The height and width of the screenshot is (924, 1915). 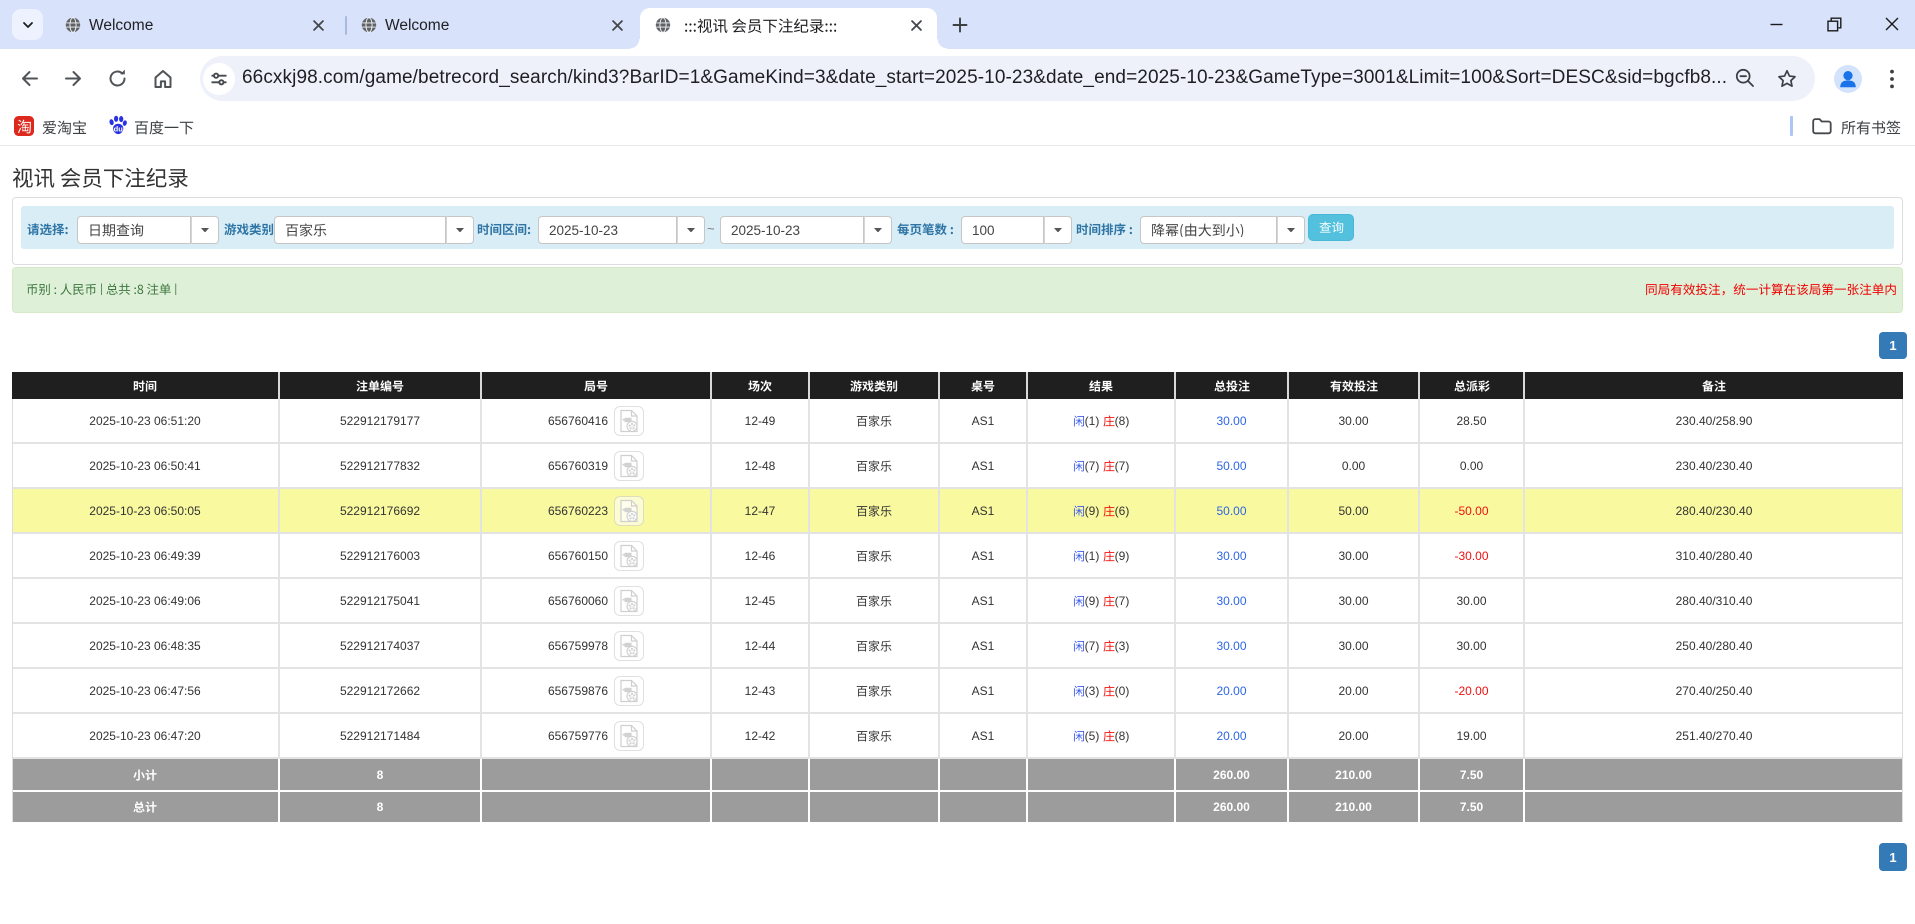 What do you see at coordinates (119, 128) in the screenshot?
I see `svg-text: du` at bounding box center [119, 128].